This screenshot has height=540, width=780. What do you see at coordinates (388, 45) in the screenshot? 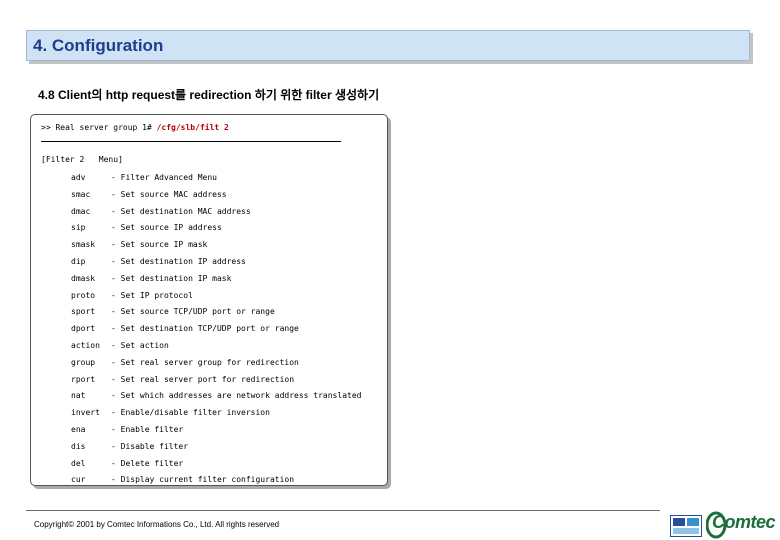
I see `slide-title-bar: 4. Configuration` at bounding box center [388, 45].